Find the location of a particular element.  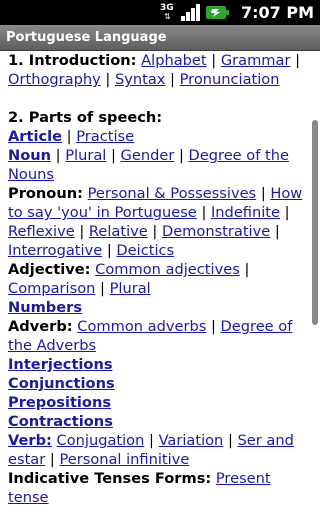

link-reflexive: Reflexive is located at coordinates (41, 231).